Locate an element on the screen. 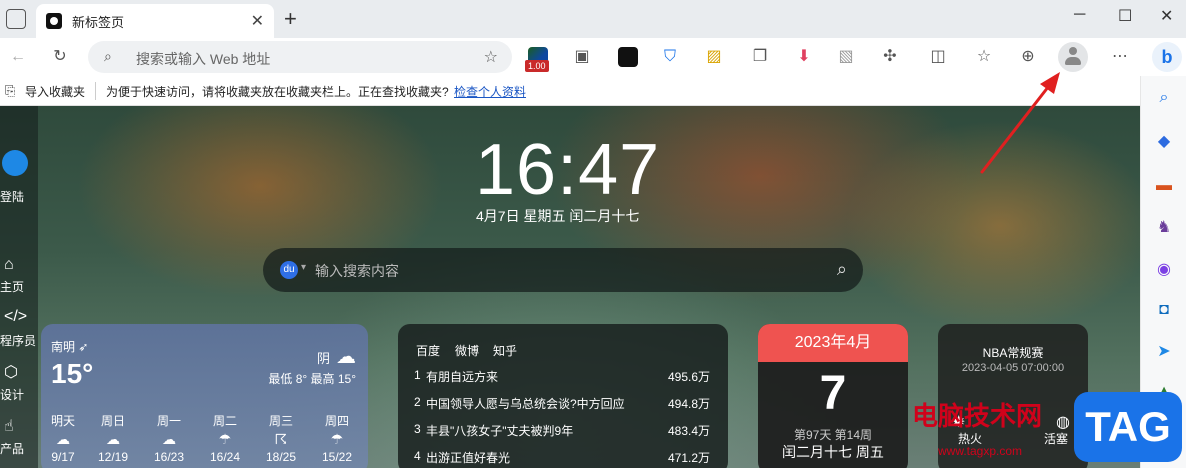  tab-strip: 新标签页 ✕ + ─ ☐ ✕ is located at coordinates (593, 19).